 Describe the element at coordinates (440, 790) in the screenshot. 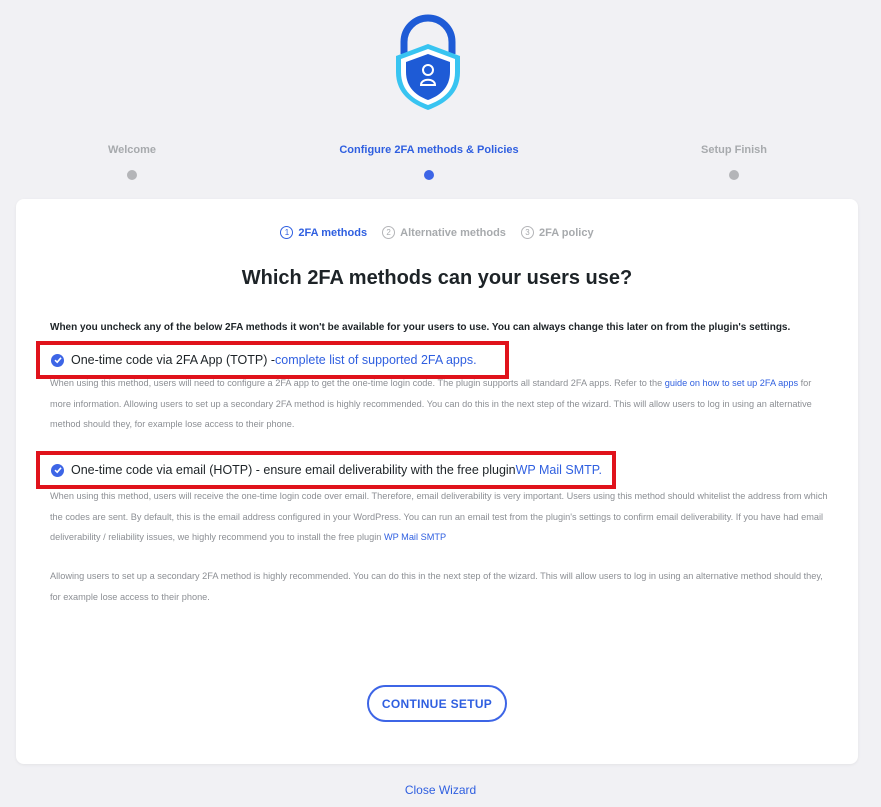

I see `close-wizard-link: Close Wizard` at that location.